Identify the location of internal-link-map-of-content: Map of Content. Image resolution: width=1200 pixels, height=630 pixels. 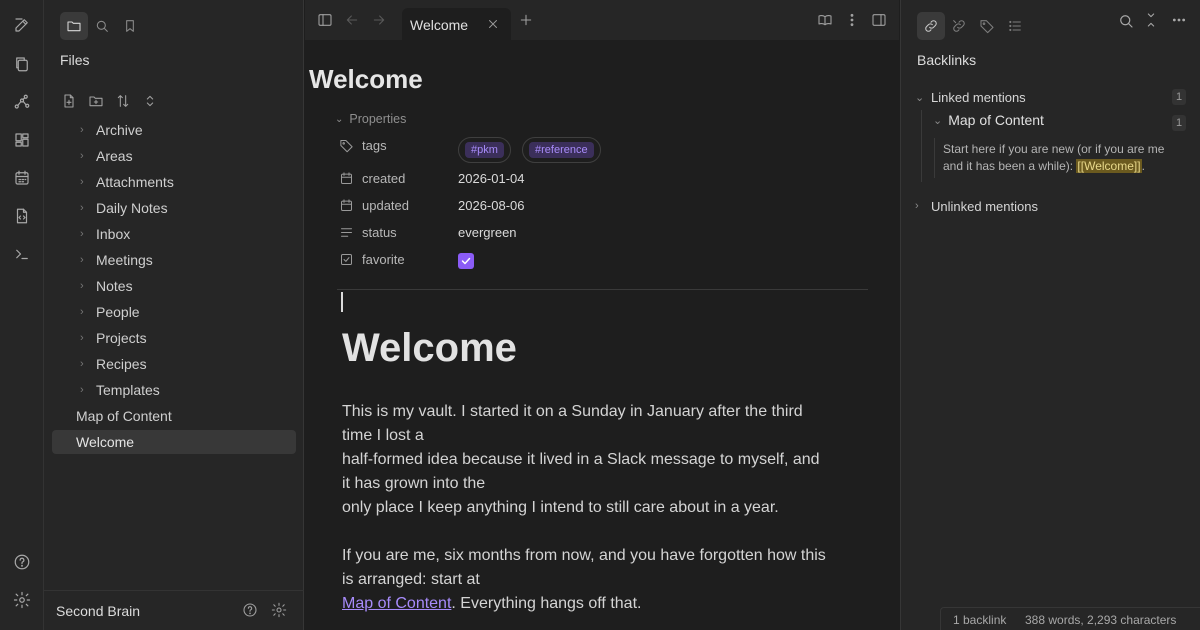
(396, 603).